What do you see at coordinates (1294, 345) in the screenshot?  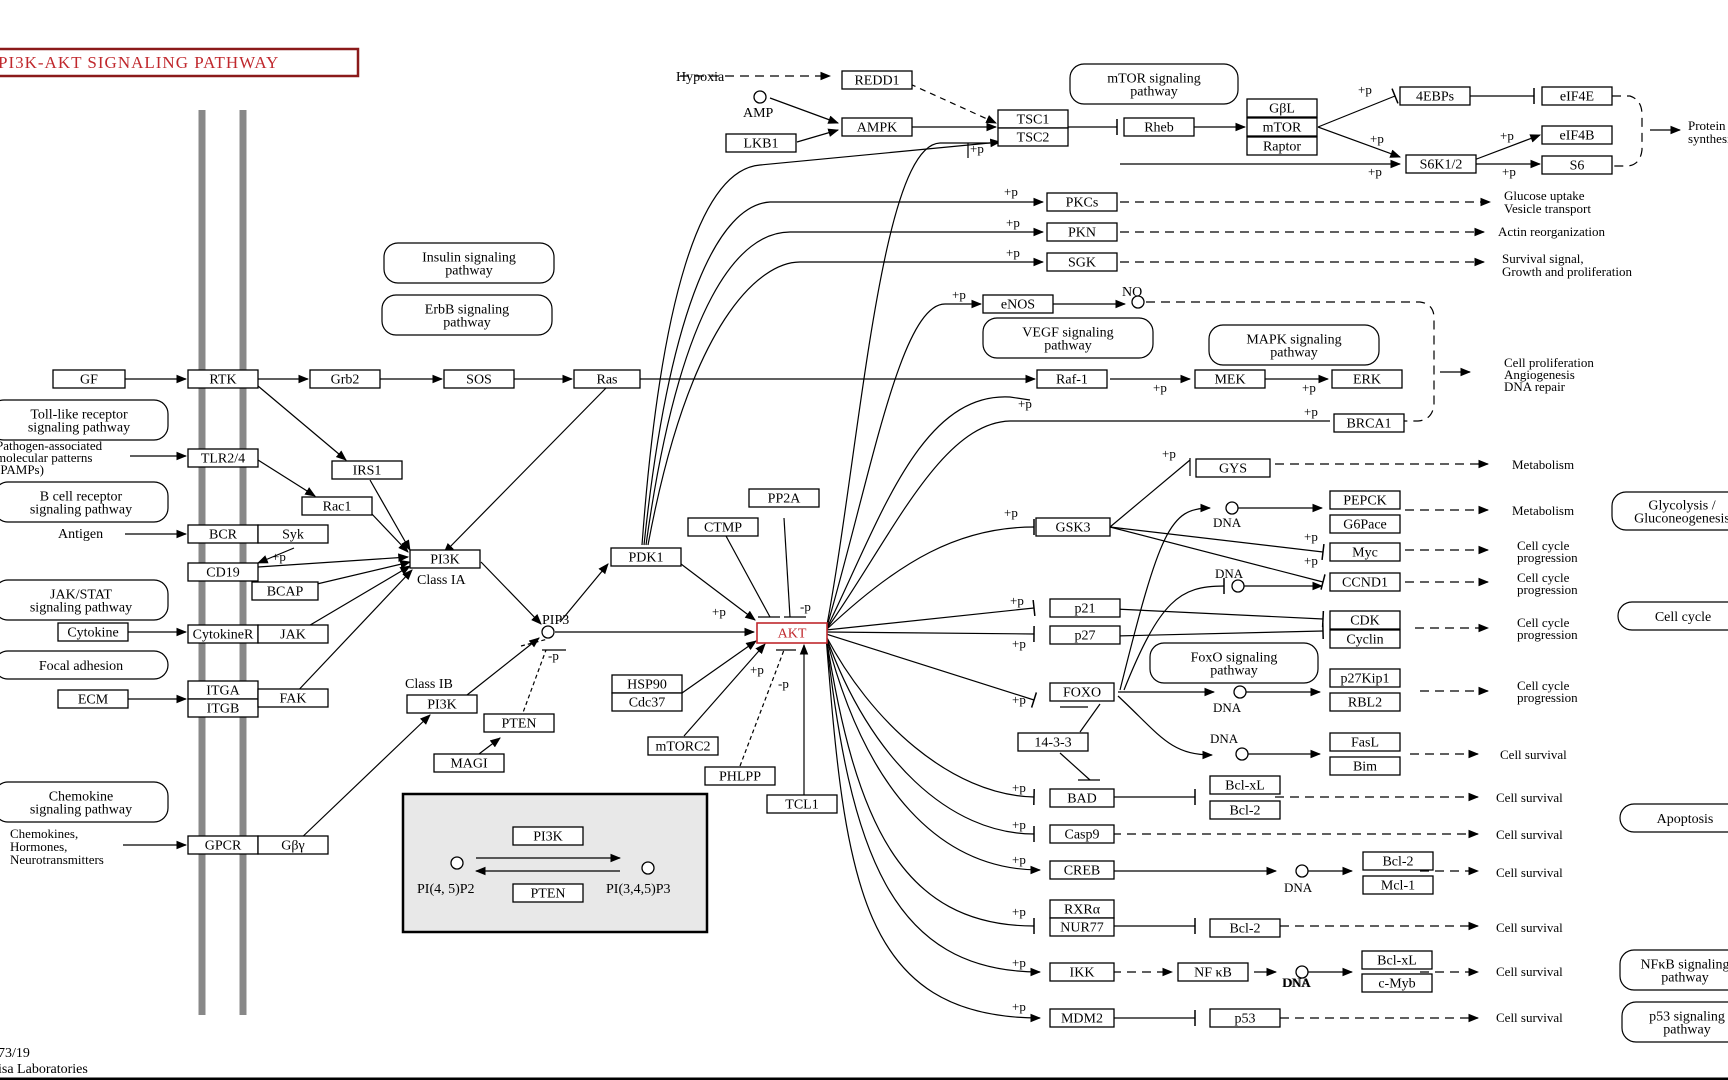 I see `pathway-link-mapk: MAPK signalingpathway` at bounding box center [1294, 345].